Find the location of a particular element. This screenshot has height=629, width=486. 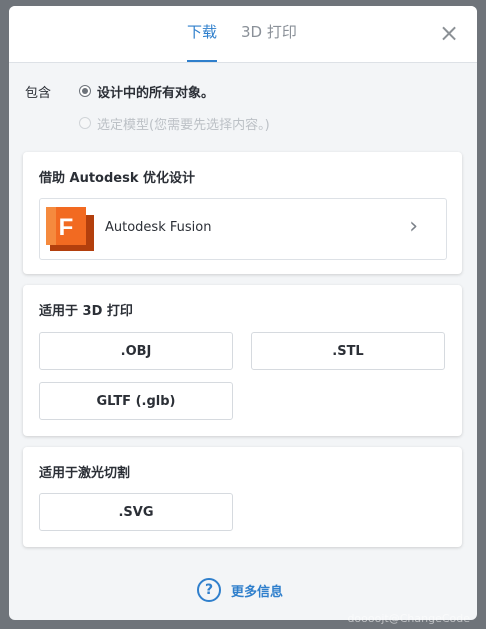

laser-card-title: 适用于激光切割 is located at coordinates (85, 473).